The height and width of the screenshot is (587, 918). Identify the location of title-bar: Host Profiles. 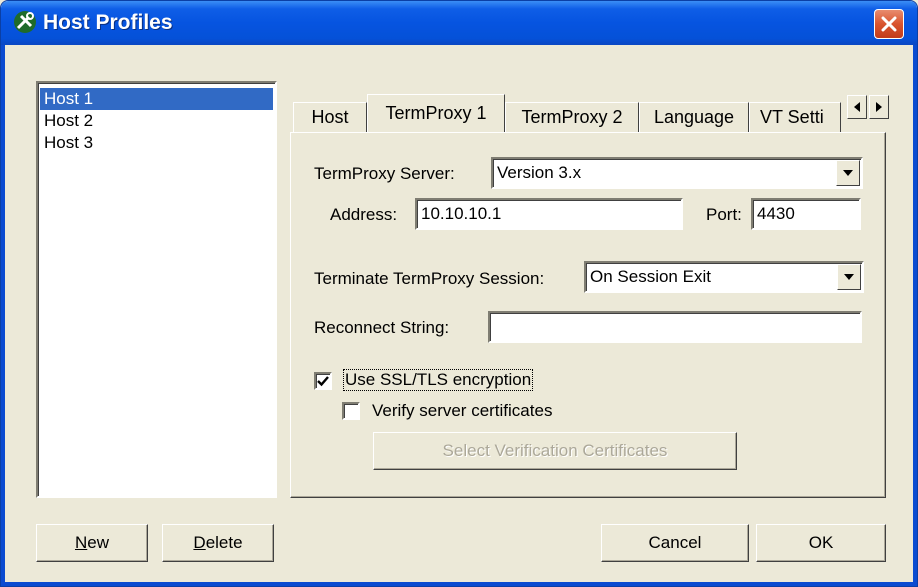
(459, 23).